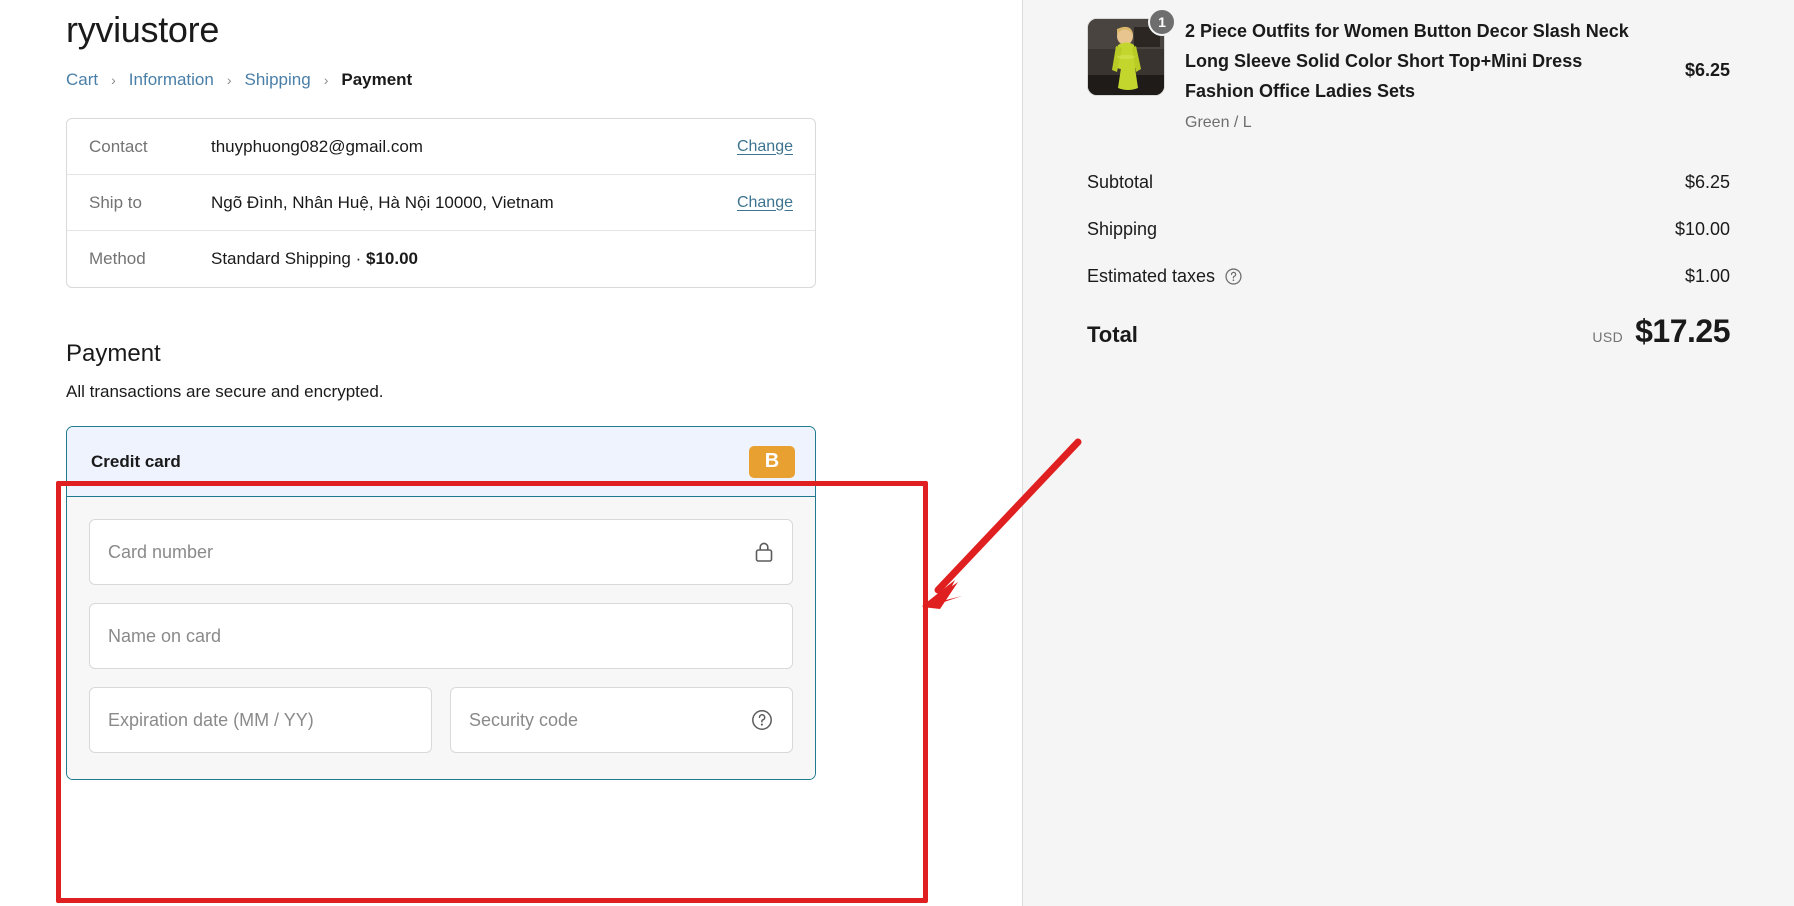 The height and width of the screenshot is (906, 1794). Describe the element at coordinates (441, 147) in the screenshot. I see `review-row-contact: Contact thuyphuong082@gmail.com Change` at that location.